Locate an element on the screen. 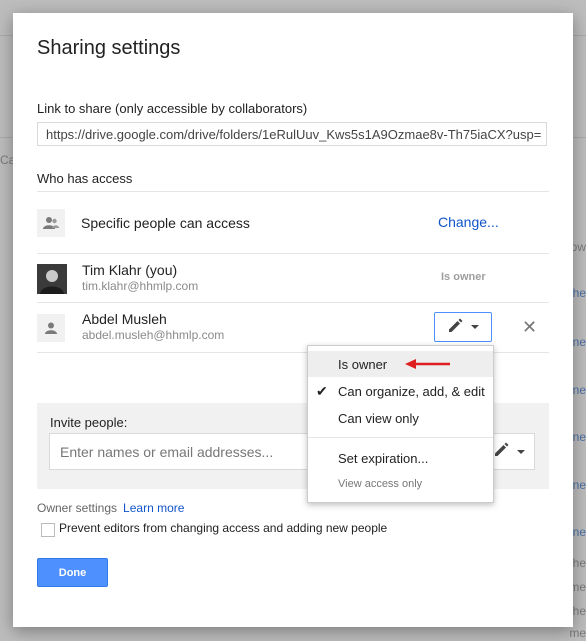  menu-item-label: Can organize, add, & edit is located at coordinates (411, 391).